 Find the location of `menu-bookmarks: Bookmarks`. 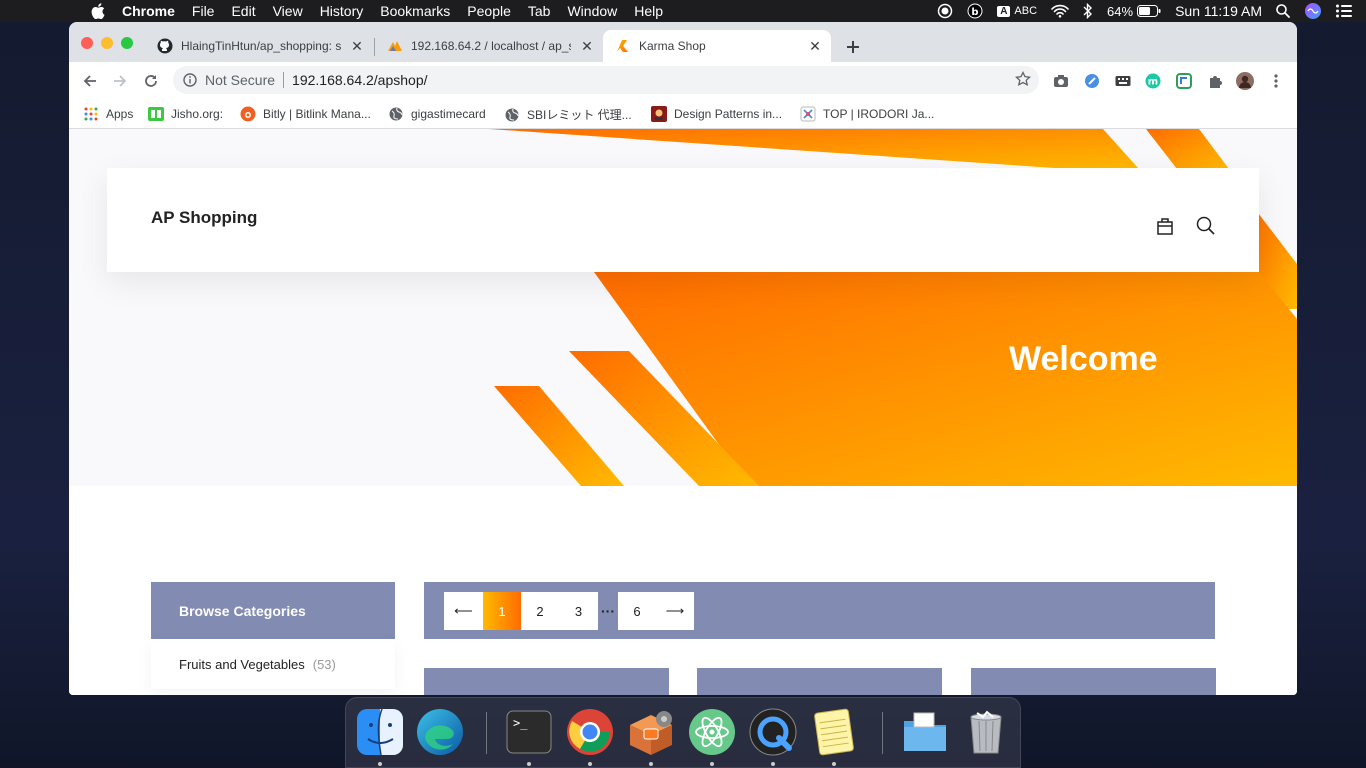

menu-bookmarks: Bookmarks is located at coordinates (415, 11).